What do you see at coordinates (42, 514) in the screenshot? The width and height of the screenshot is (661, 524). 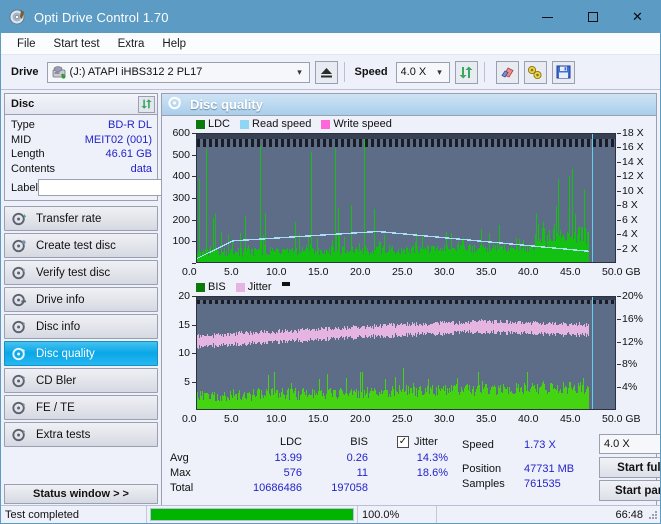 I see `status-message: Test completed` at bounding box center [42, 514].